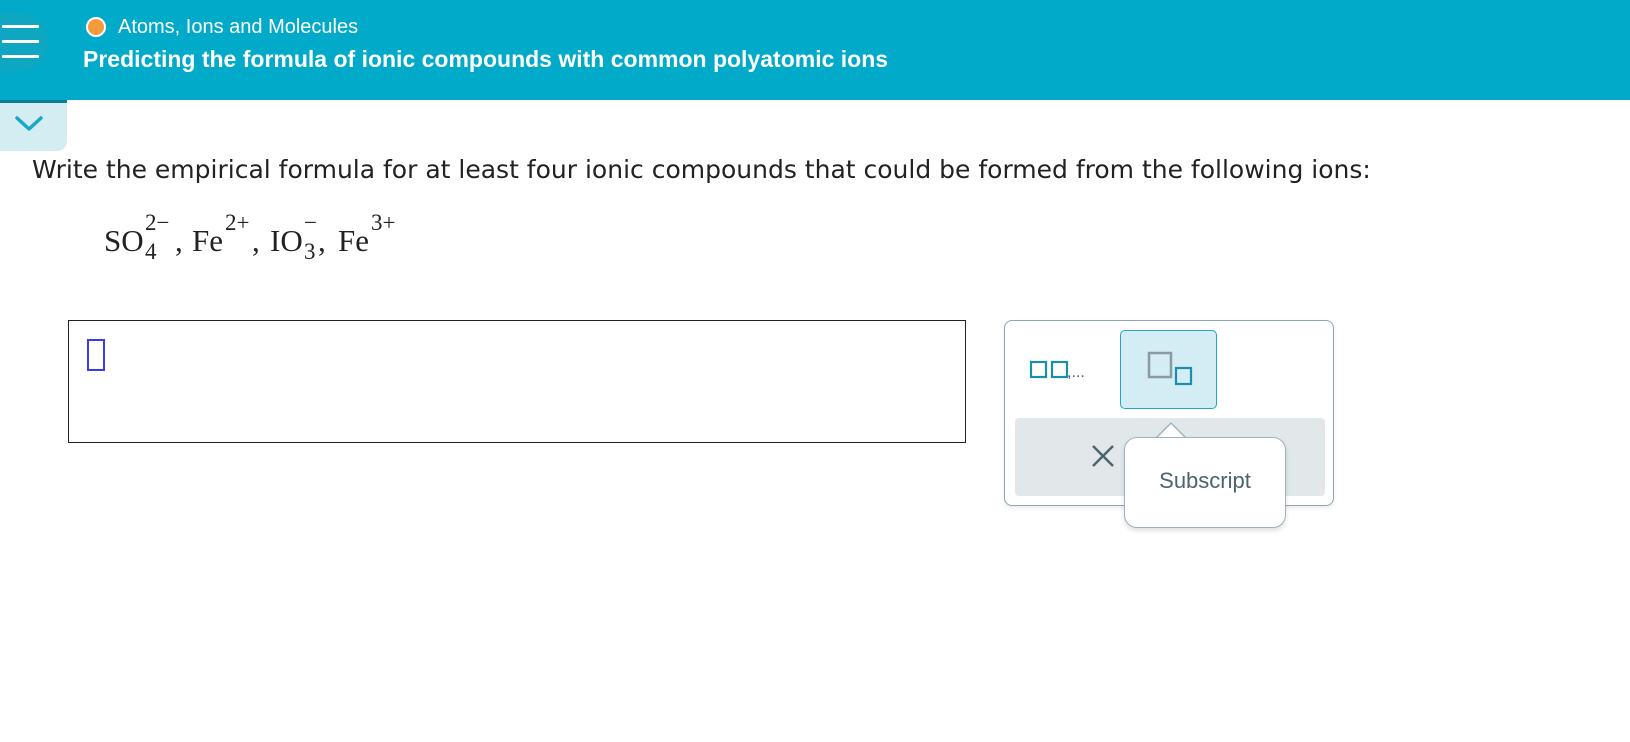 The height and width of the screenshot is (742, 1630). I want to click on ion-subscript: 3, so click(310, 251).